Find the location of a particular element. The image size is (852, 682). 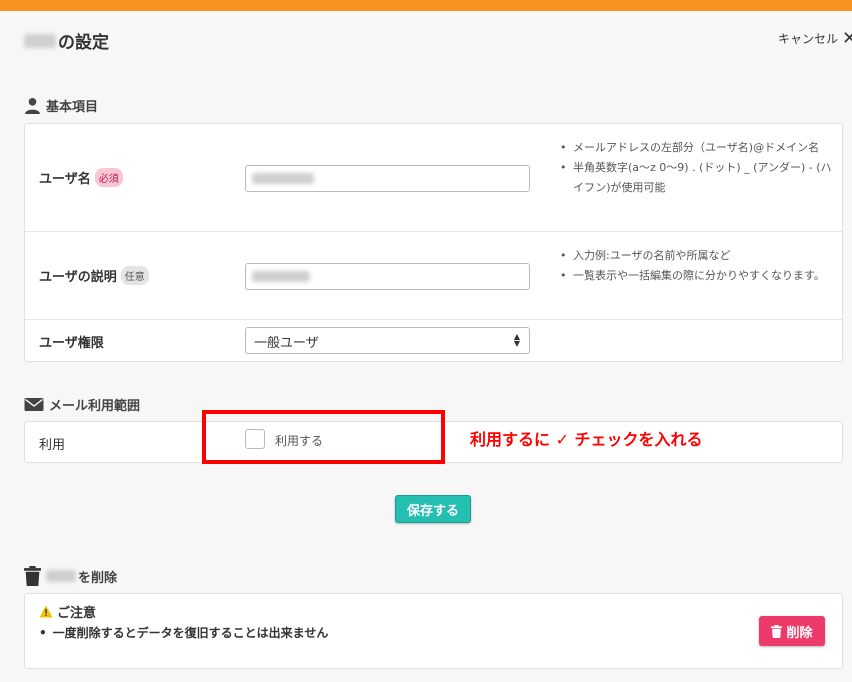

permission-row: ユーザ権限 一般ユーザ ▲ ▼ is located at coordinates (433, 341).